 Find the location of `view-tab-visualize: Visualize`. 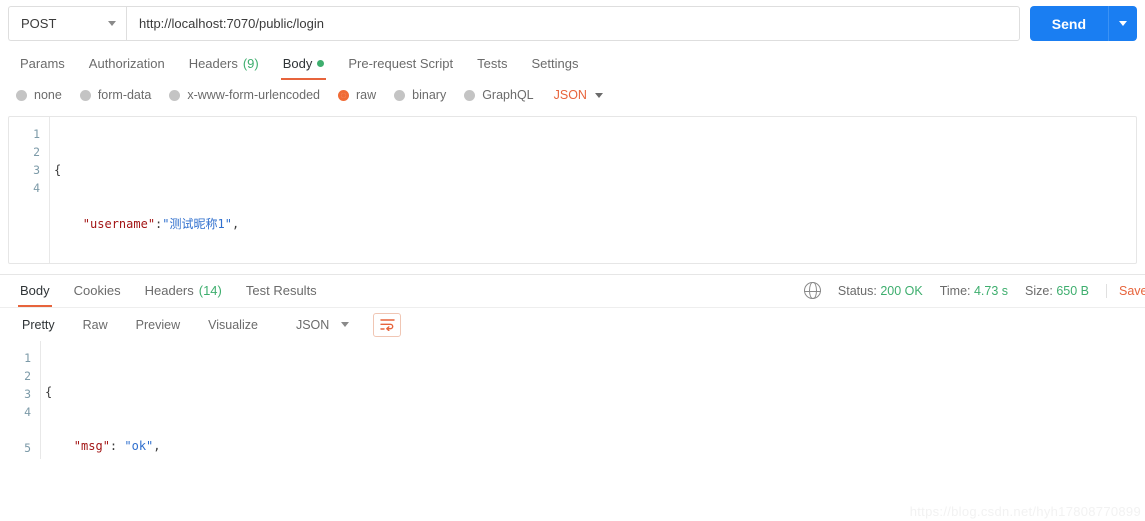

view-tab-visualize: Visualize is located at coordinates (233, 325).